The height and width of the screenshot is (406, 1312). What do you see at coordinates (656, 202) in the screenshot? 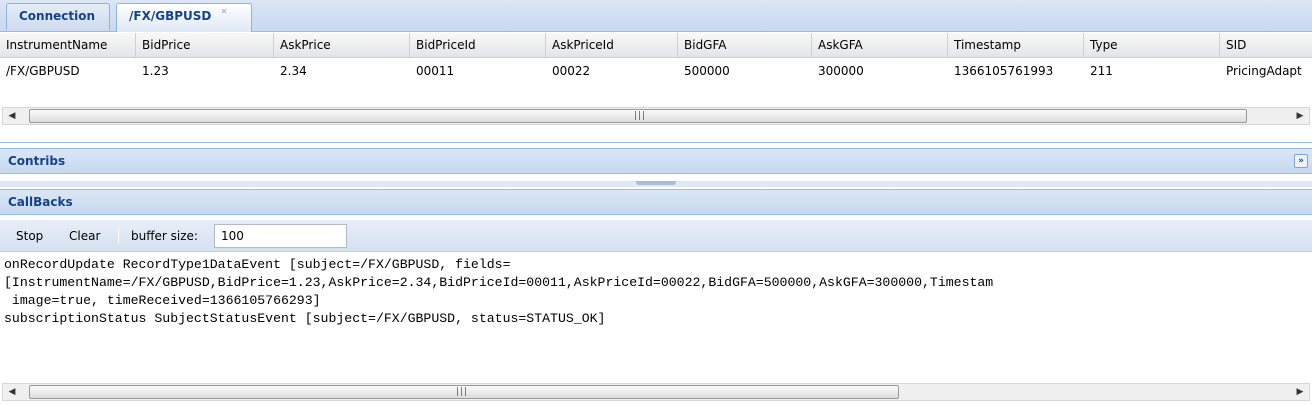
I see `callbacks-panel-header: CallBacks` at bounding box center [656, 202].